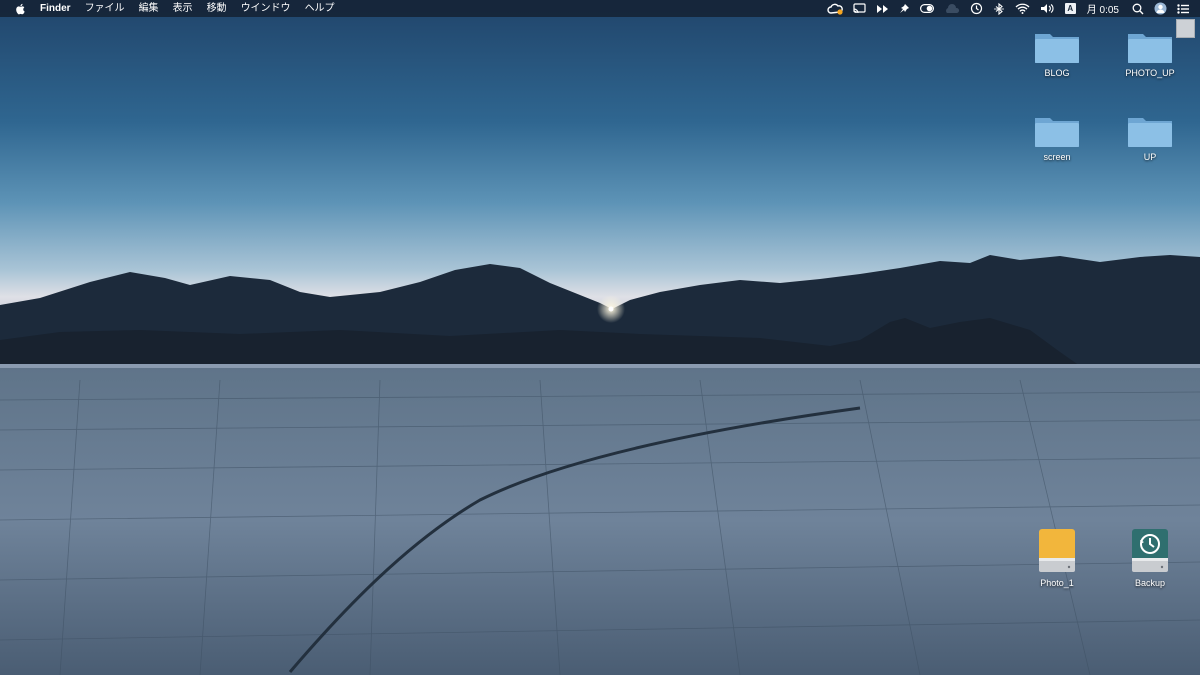 The image size is (1200, 675). What do you see at coordinates (56, 8) in the screenshot?
I see `menu-app-finder: Finder` at bounding box center [56, 8].